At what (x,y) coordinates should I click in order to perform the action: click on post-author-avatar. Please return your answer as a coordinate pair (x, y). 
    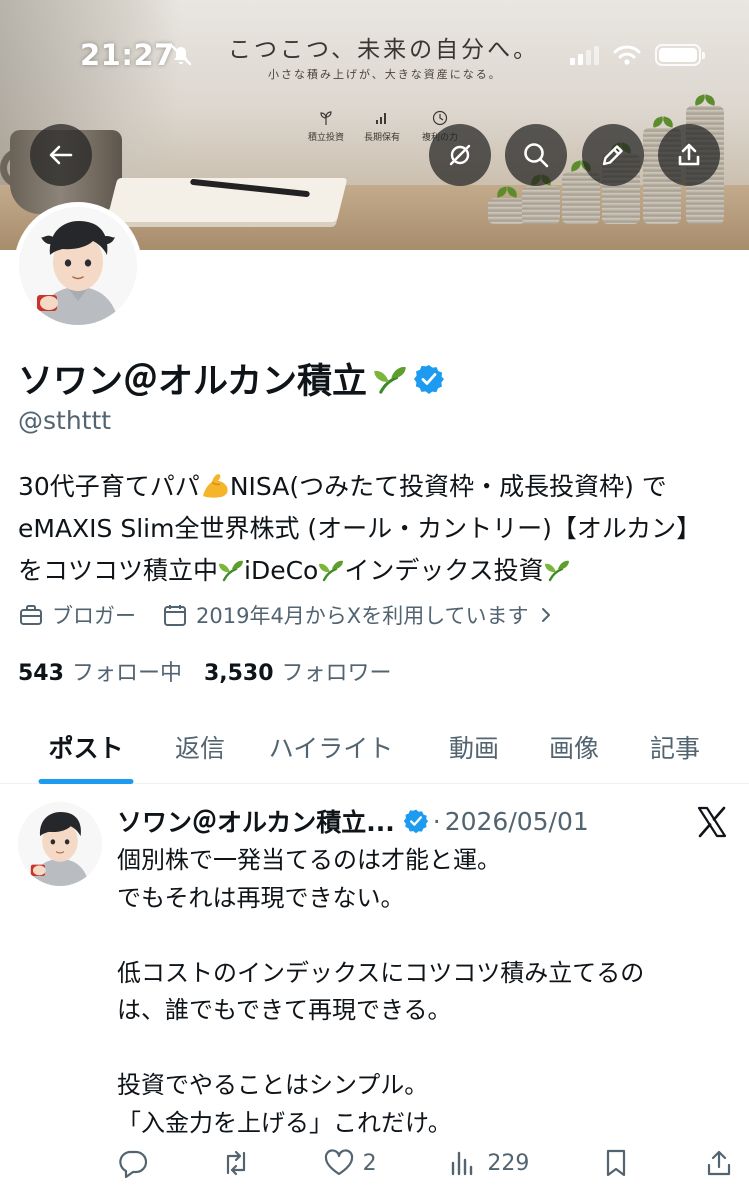
    Looking at the image, I should click on (60, 844).